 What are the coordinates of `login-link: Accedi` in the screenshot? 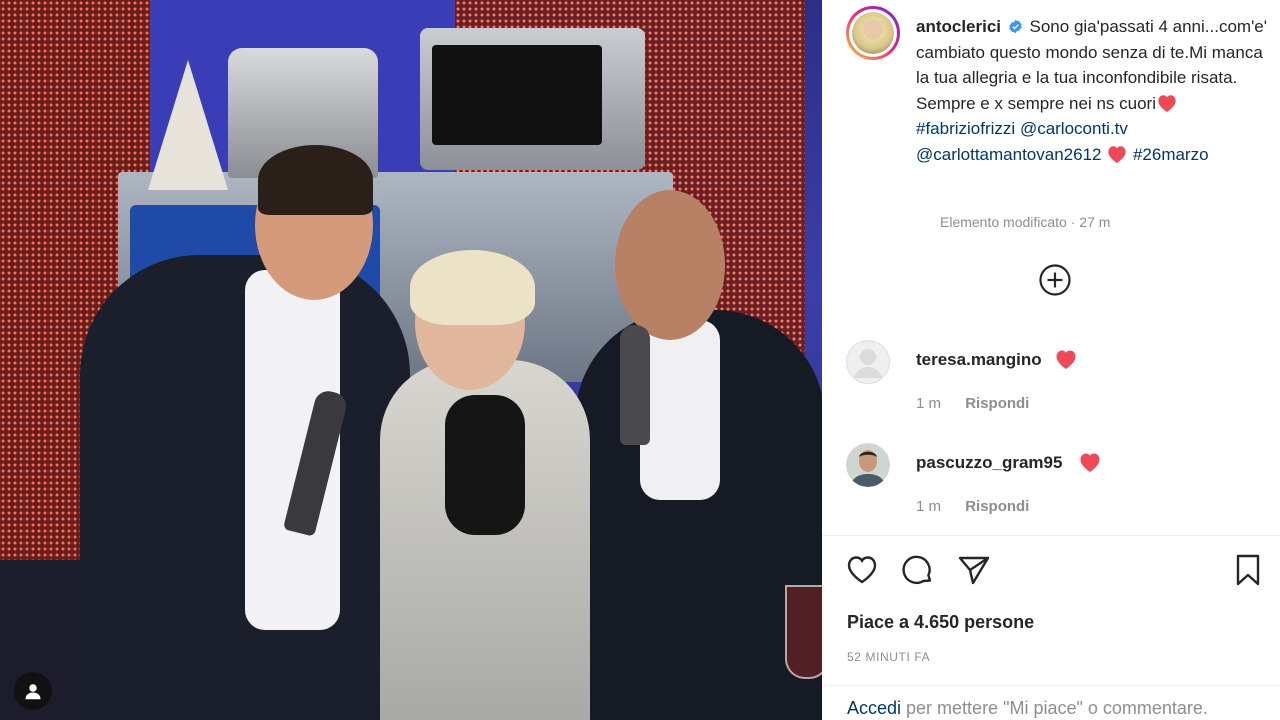 It's located at (874, 708).